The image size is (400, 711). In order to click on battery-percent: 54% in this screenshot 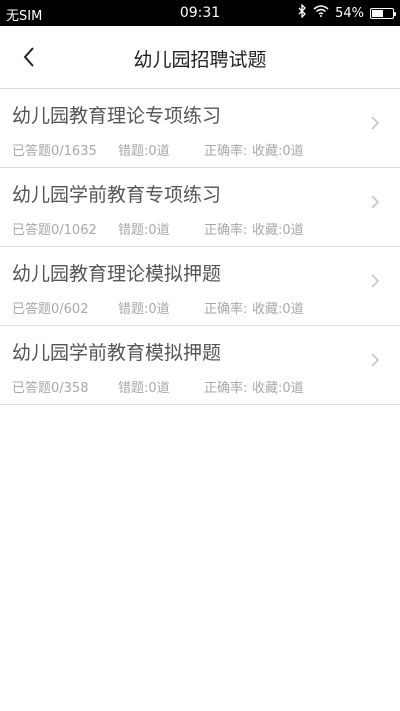, I will do `click(349, 13)`.